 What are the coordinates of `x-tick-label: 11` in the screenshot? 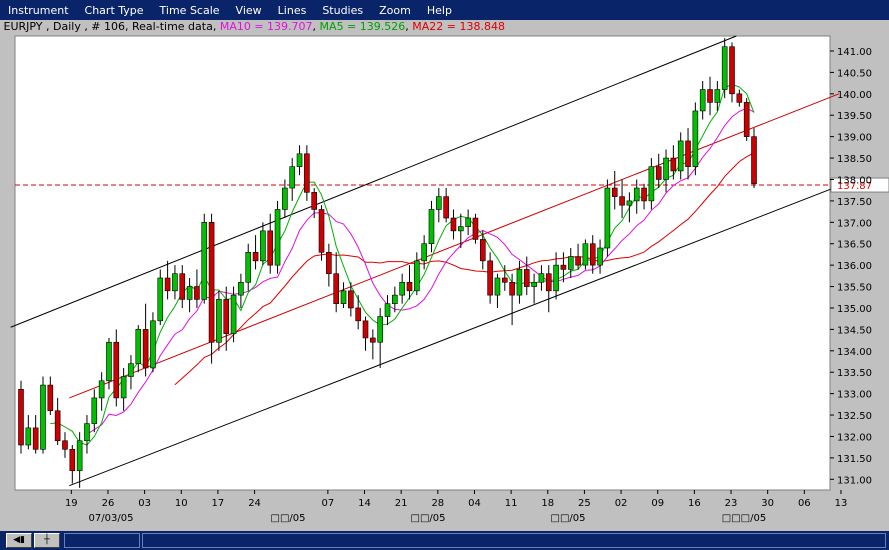 It's located at (511, 503).